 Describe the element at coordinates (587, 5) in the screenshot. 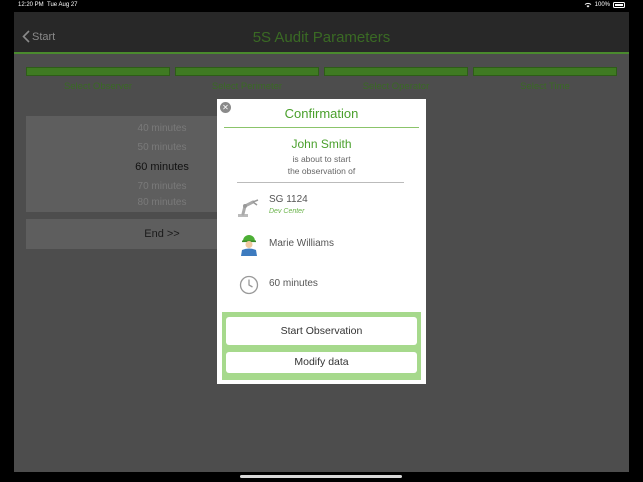

I see `wifi-icon` at that location.